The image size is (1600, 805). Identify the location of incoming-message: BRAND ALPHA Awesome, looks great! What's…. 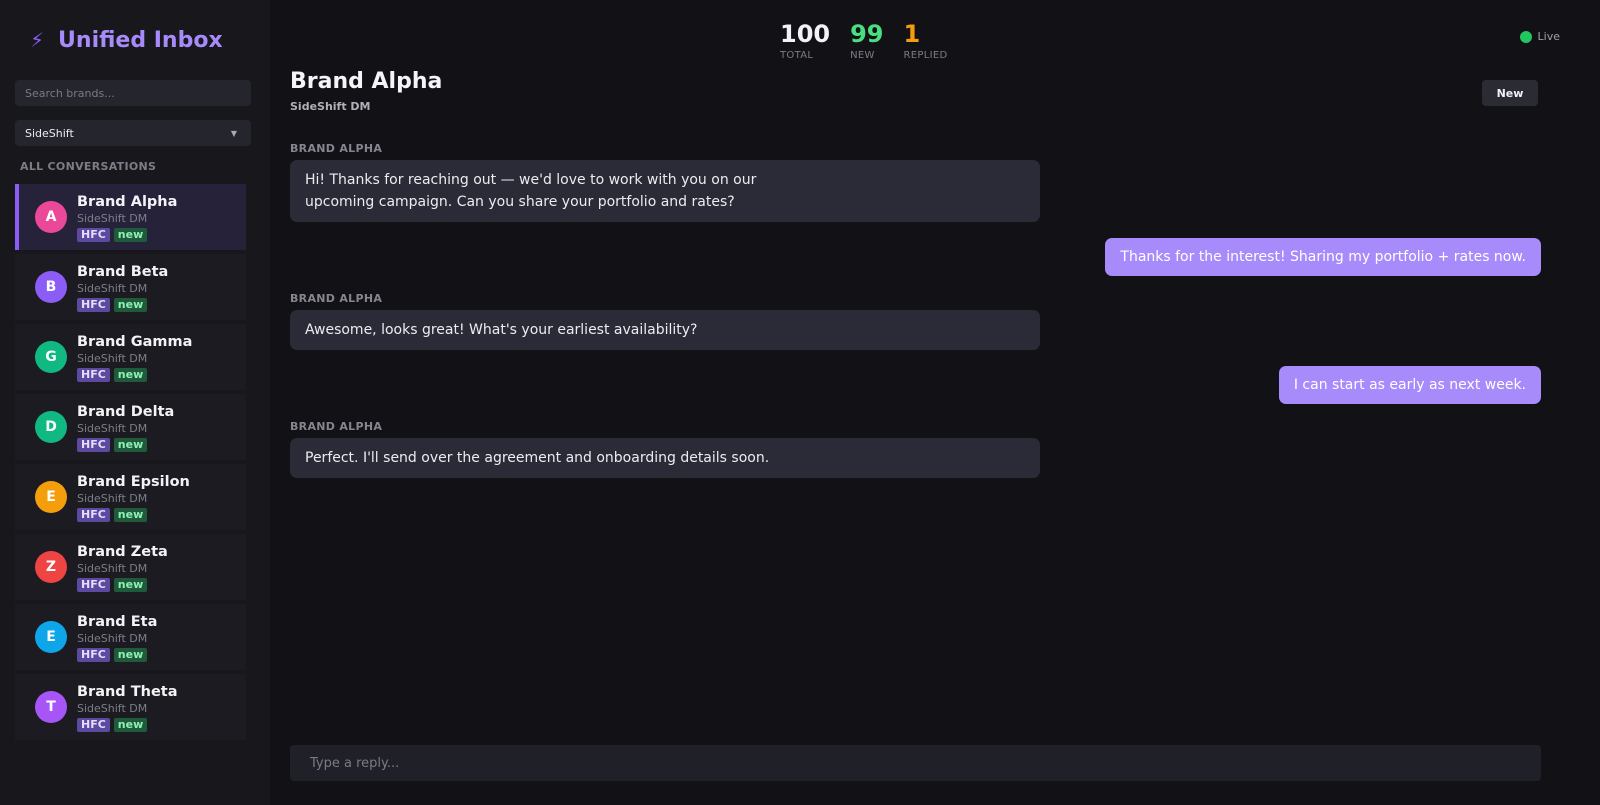
(915, 321).